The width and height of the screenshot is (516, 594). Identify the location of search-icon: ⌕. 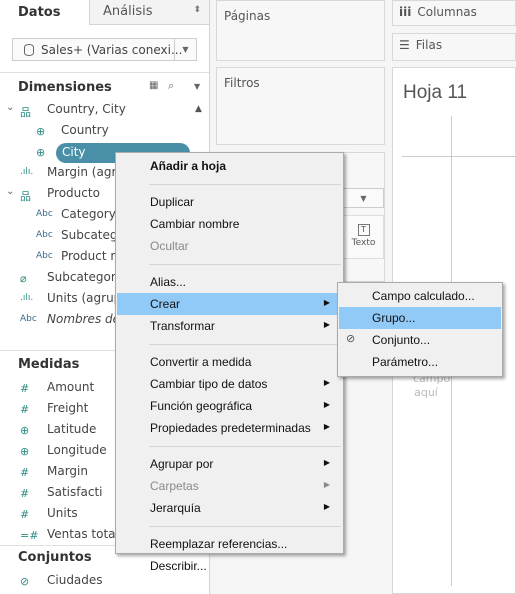
(171, 86).